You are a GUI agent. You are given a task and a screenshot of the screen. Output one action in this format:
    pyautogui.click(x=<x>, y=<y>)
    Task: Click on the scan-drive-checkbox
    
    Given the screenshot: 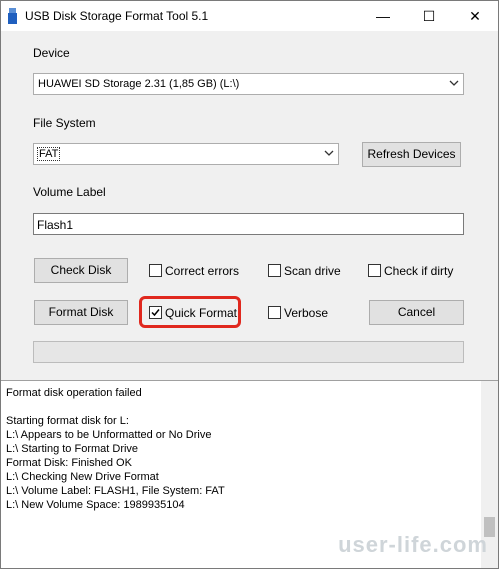 What is the action you would take?
    pyautogui.click(x=274, y=270)
    